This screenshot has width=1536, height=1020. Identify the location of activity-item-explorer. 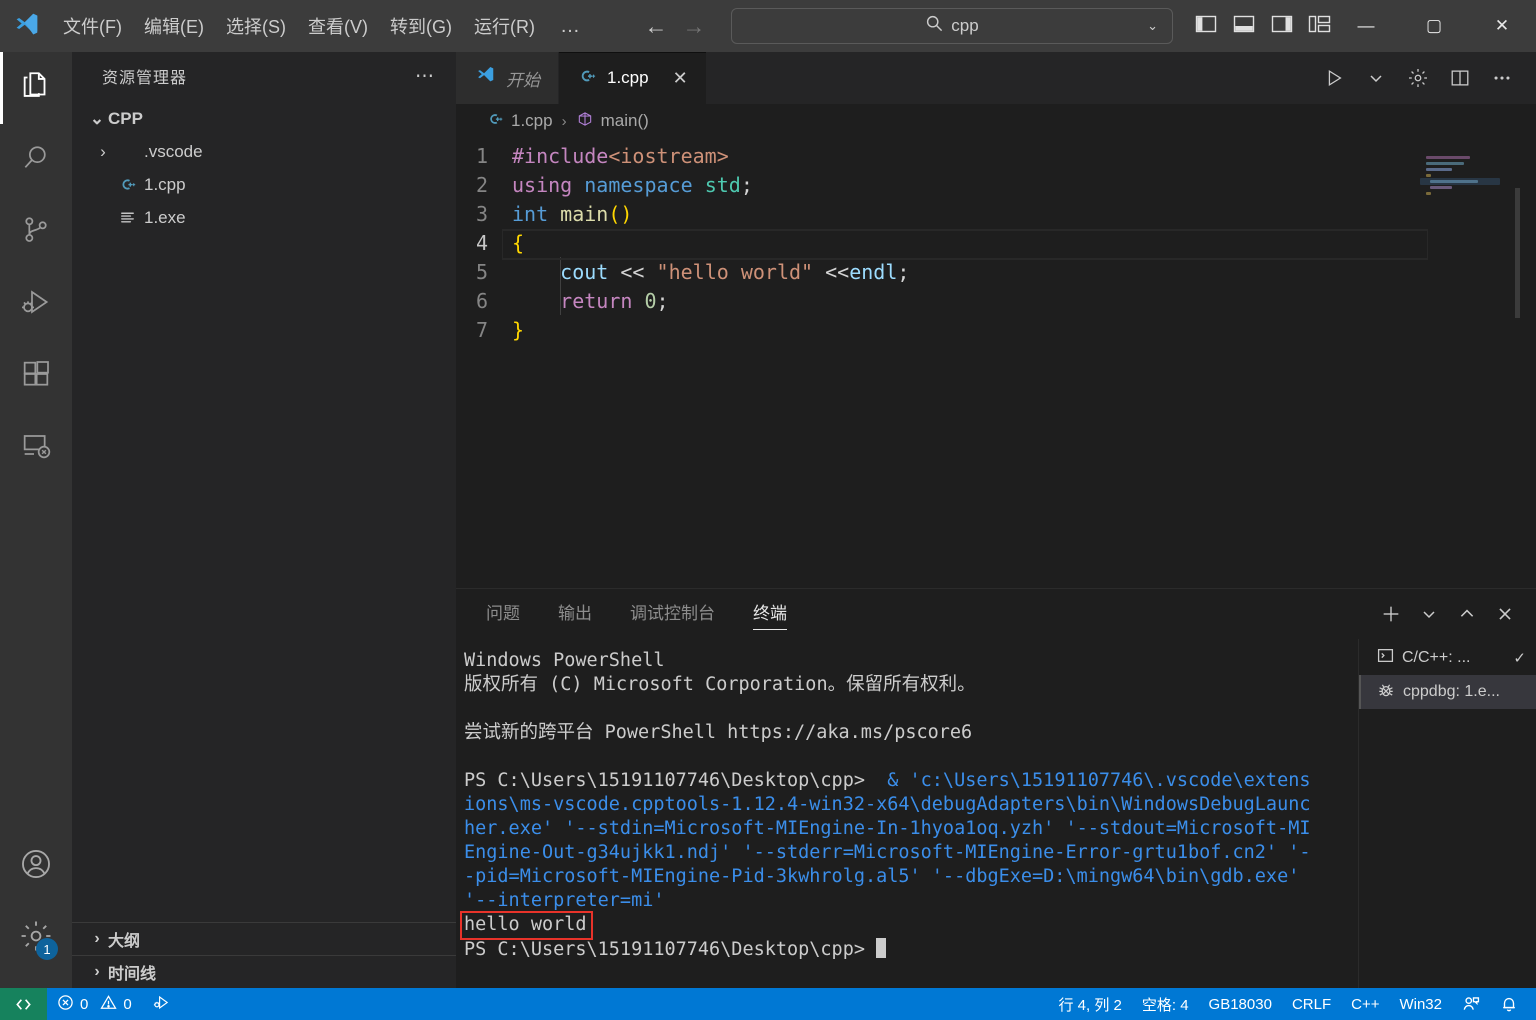
(36, 88).